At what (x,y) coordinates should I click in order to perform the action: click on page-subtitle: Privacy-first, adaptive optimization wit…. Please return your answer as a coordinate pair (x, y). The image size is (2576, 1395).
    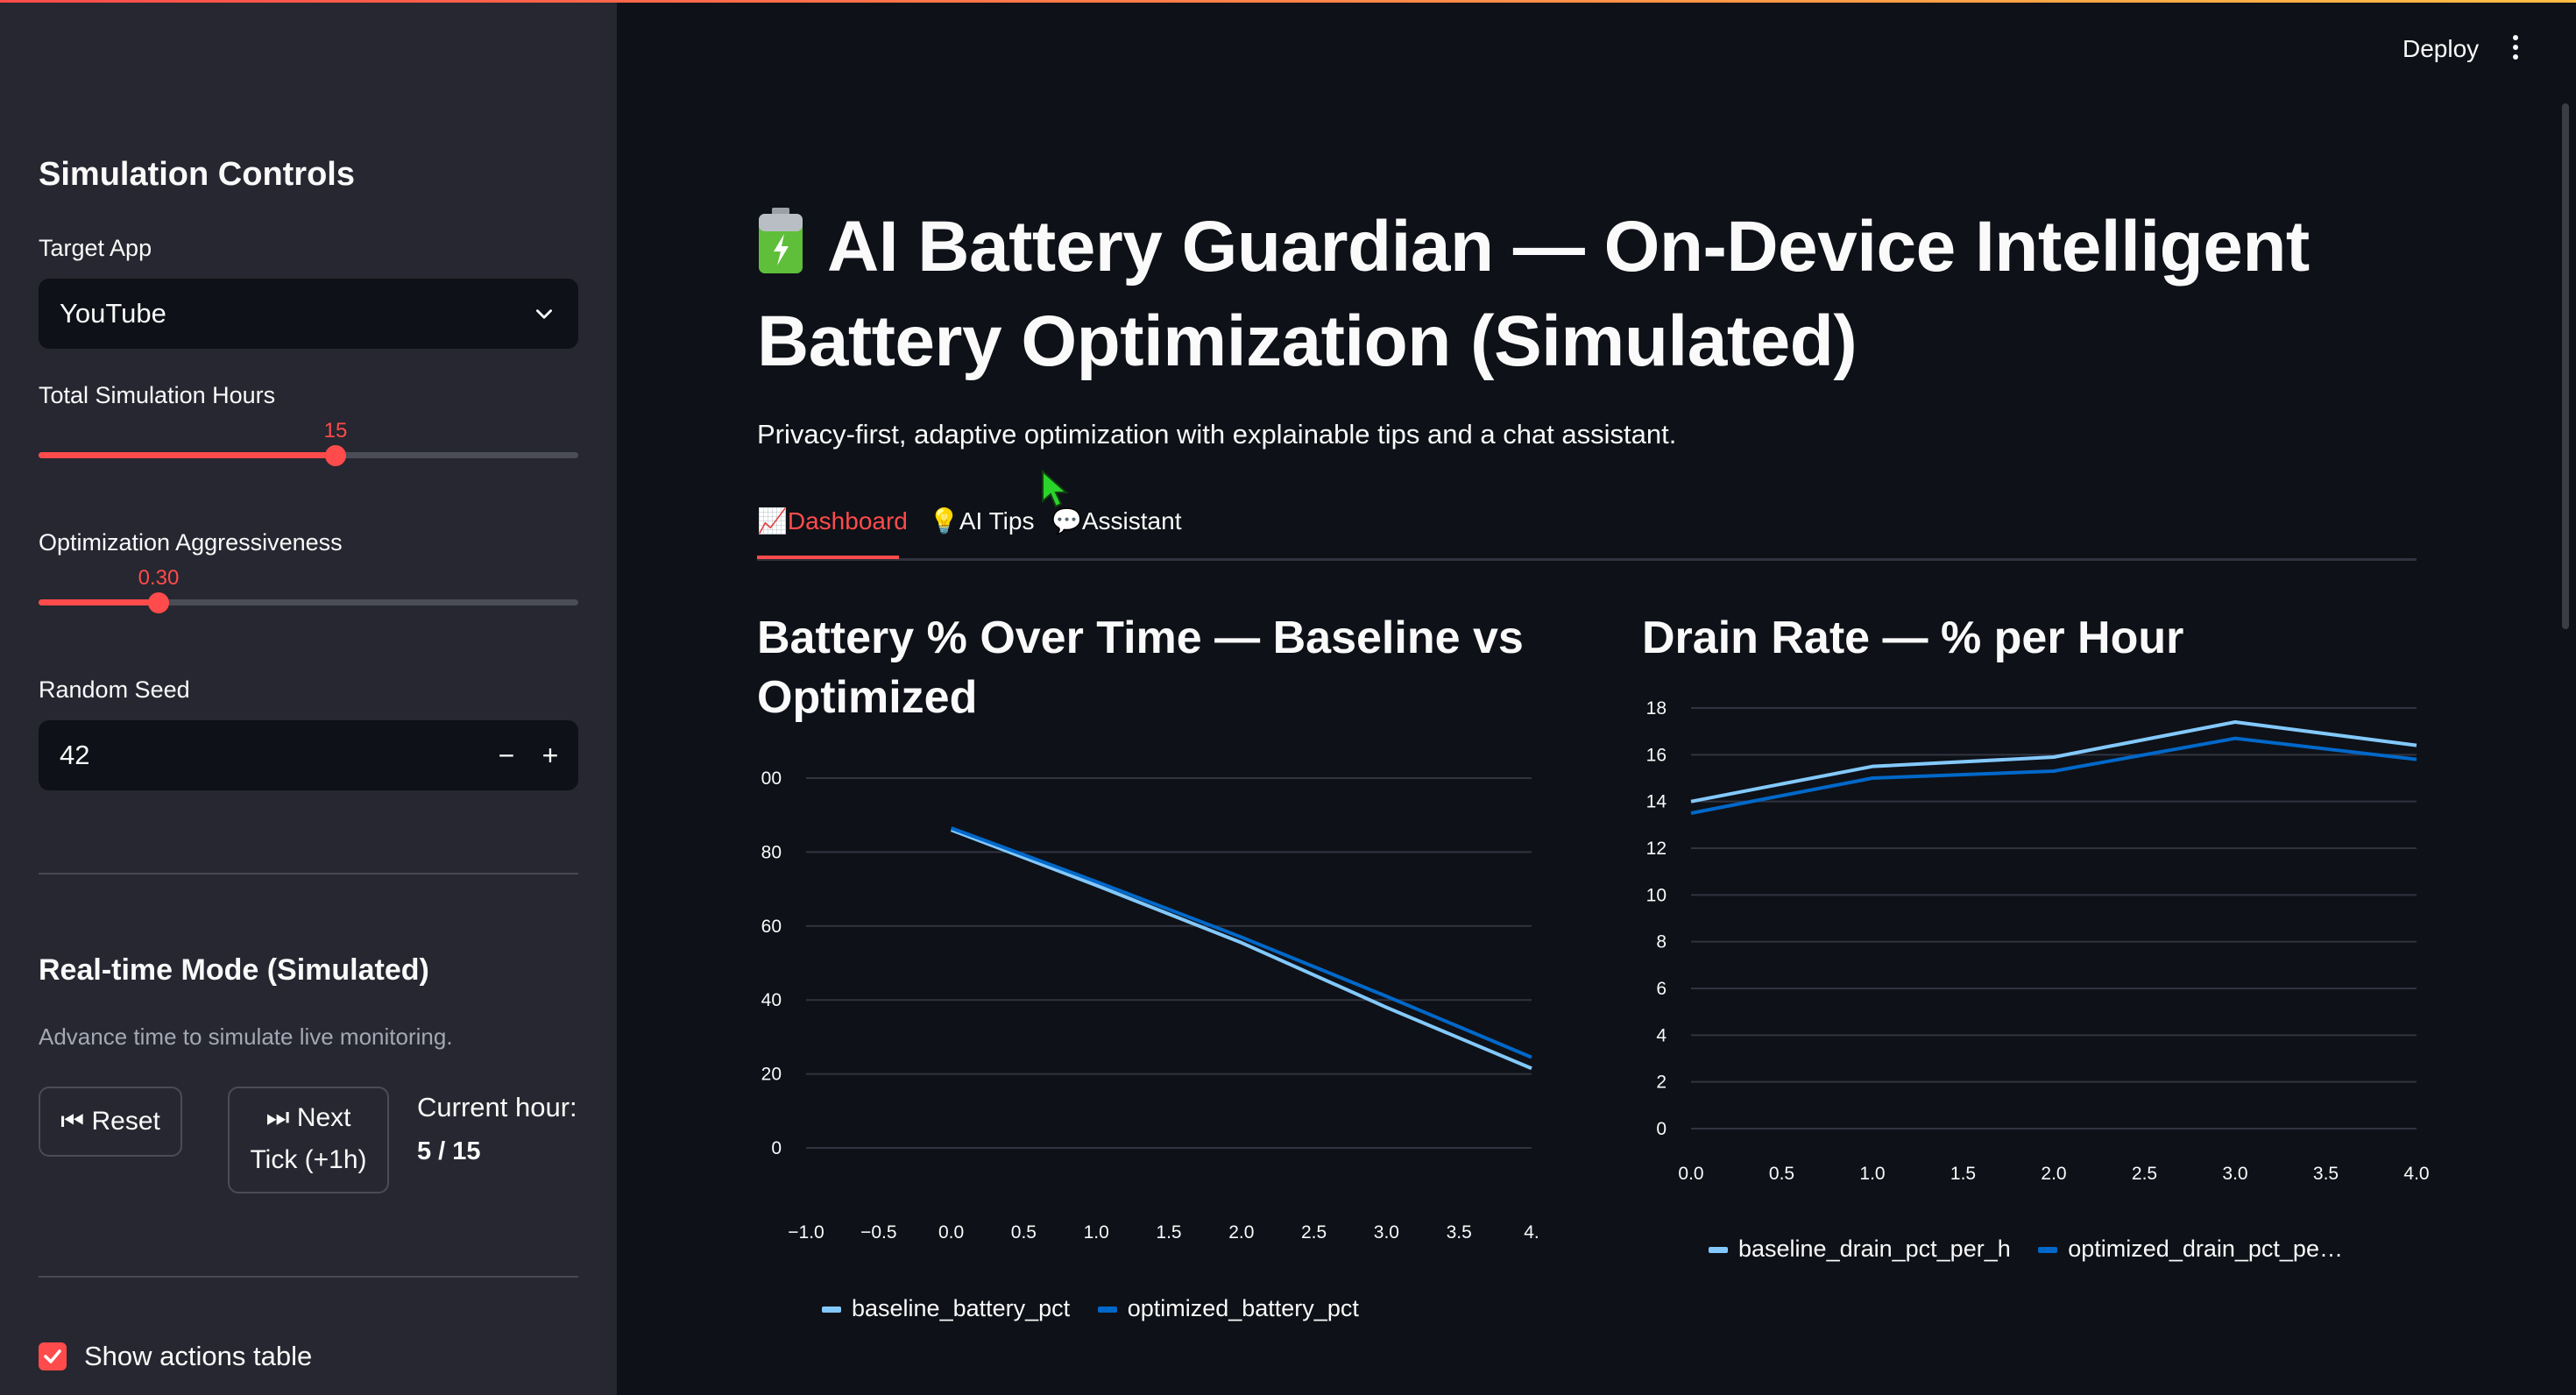
    Looking at the image, I should click on (1217, 434).